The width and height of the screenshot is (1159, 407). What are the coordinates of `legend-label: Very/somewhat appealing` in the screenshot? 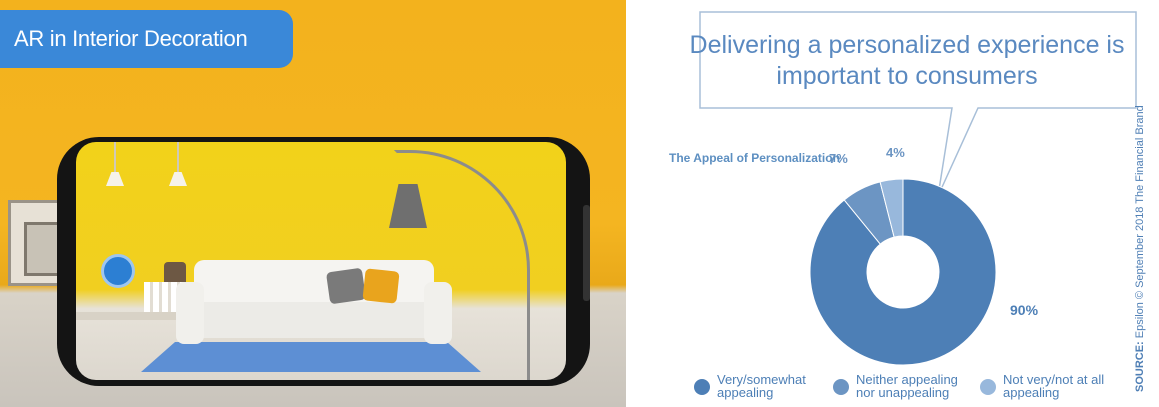 It's located at (761, 386).